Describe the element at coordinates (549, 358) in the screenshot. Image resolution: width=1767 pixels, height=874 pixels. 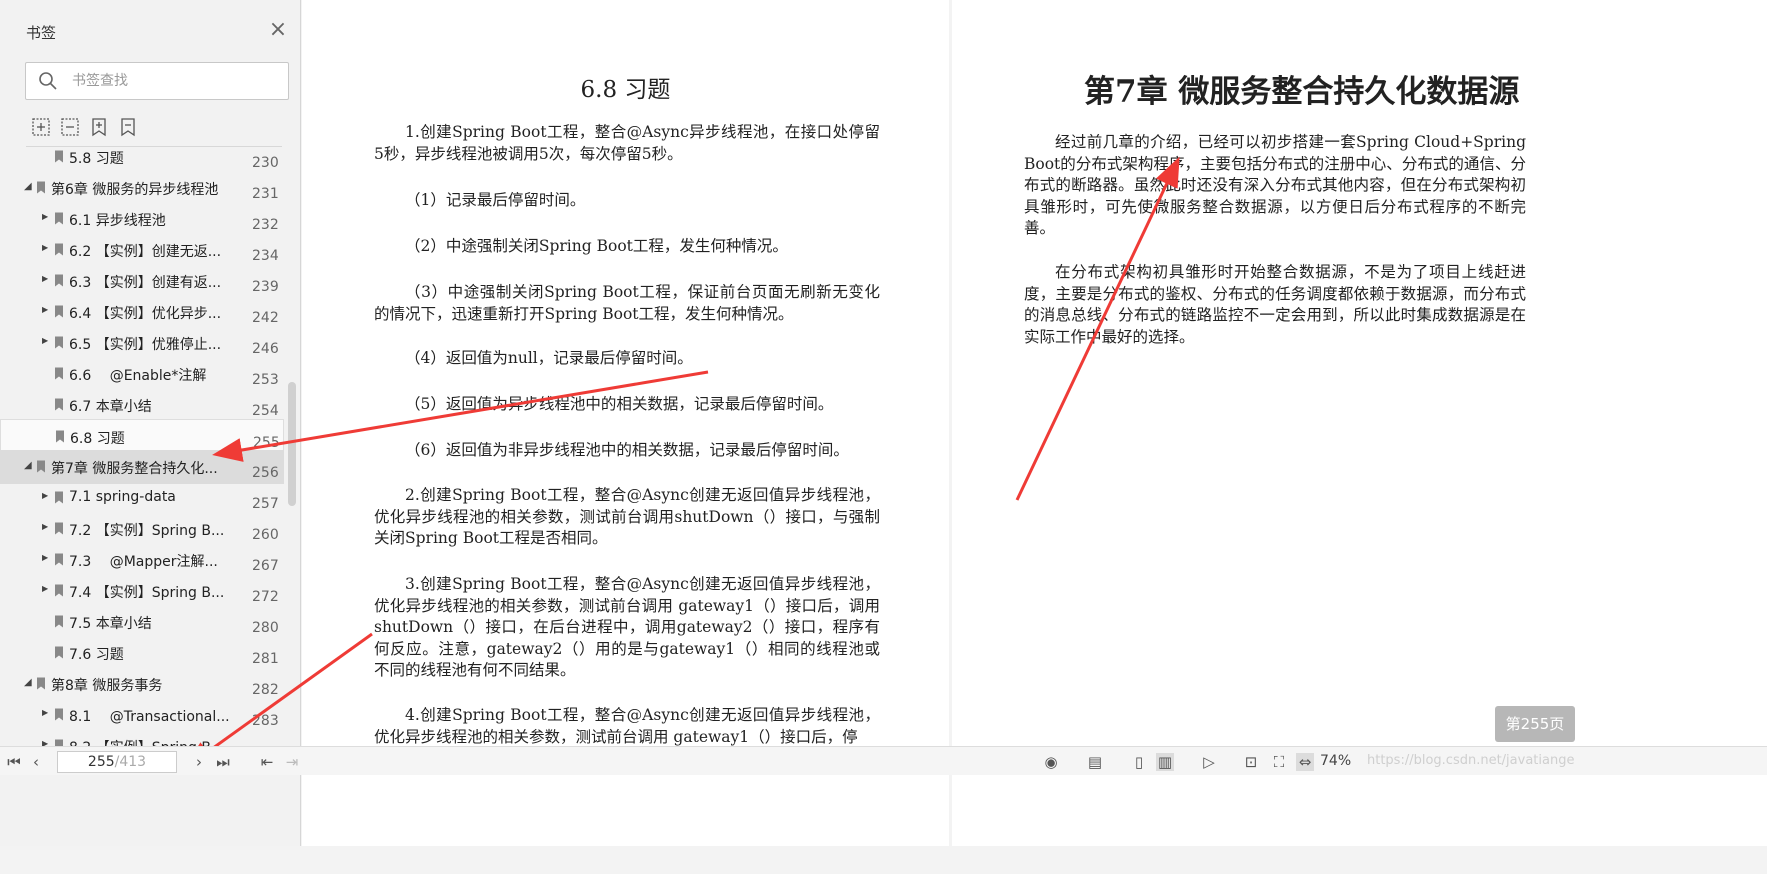
I see `exercise-paragraph: （4）返回值为null，记录最后停留时间。` at that location.